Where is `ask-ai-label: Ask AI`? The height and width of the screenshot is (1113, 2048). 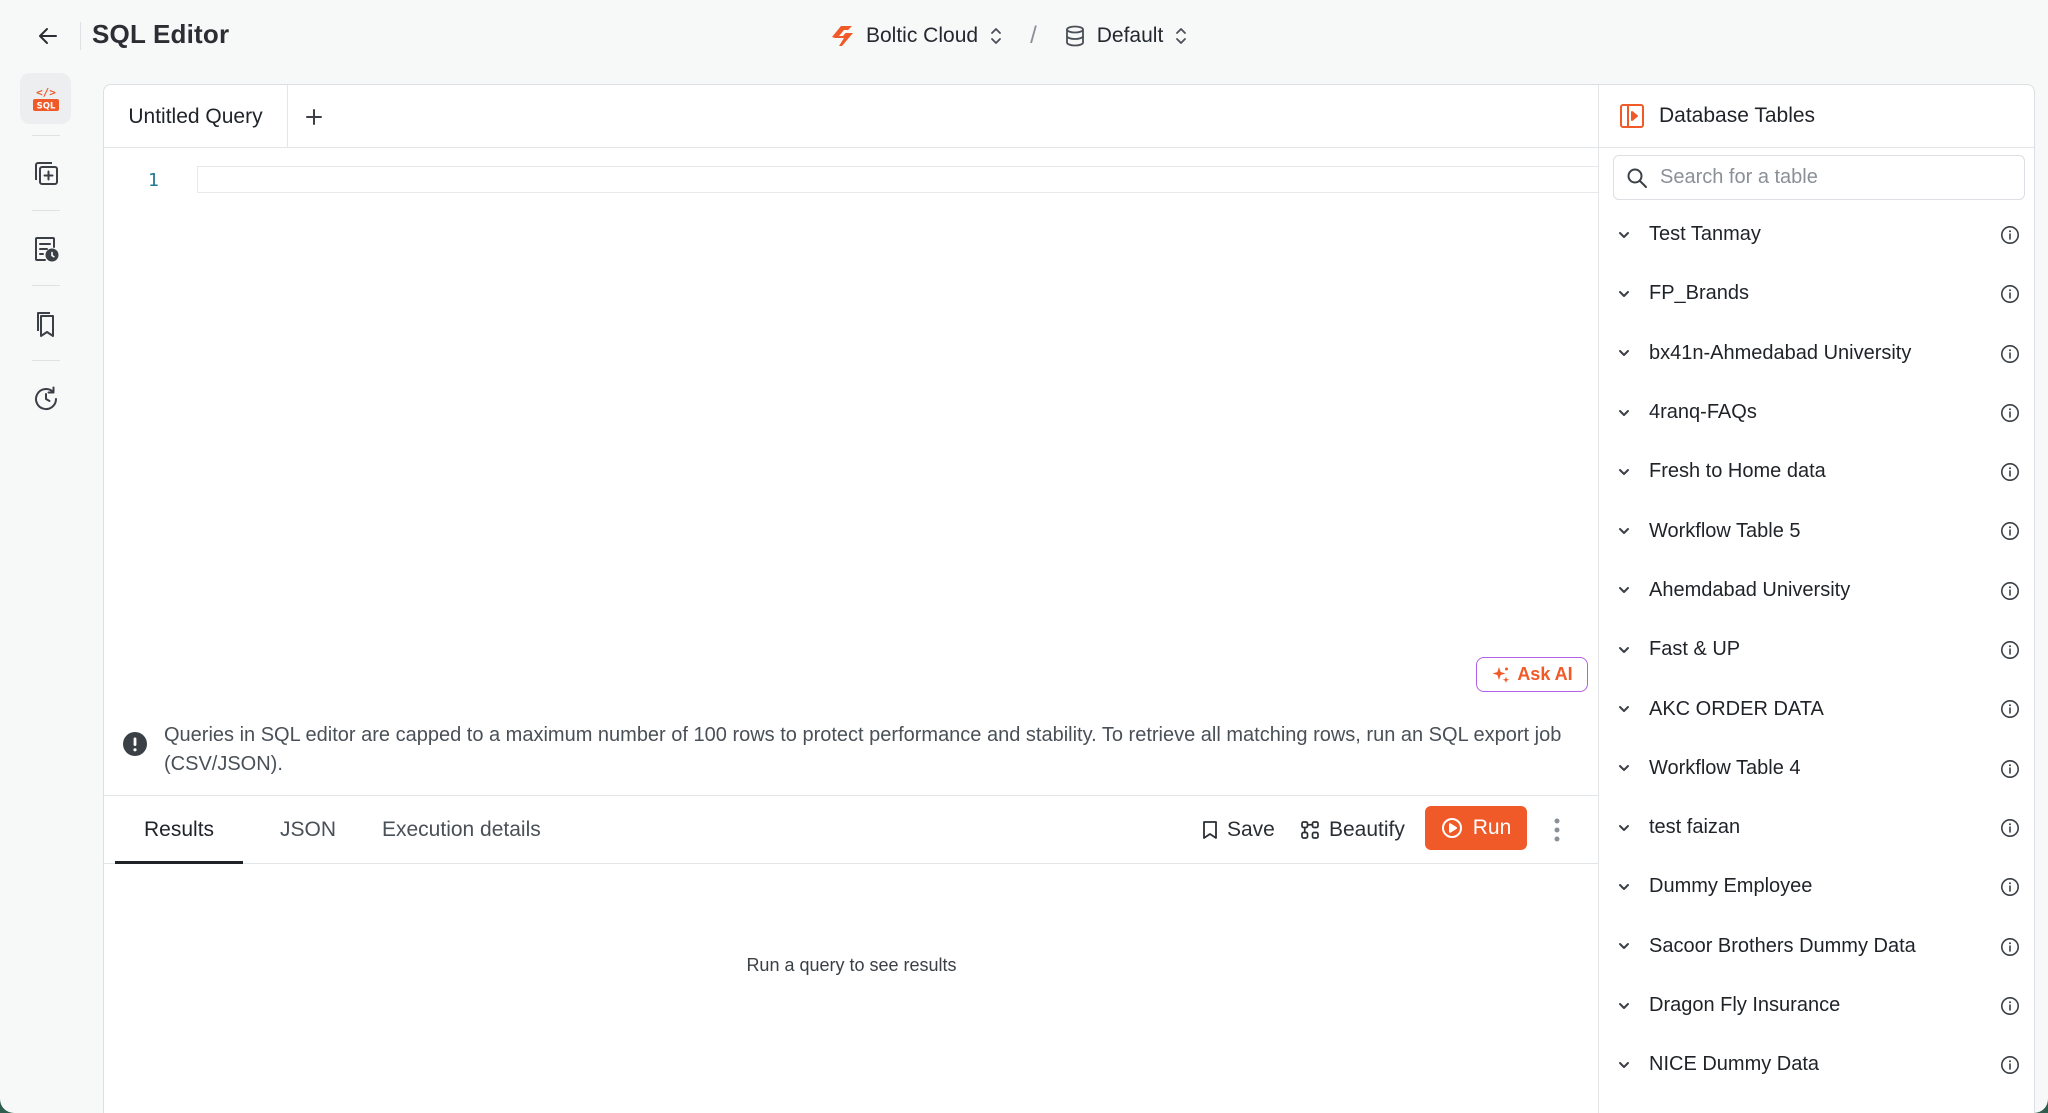 ask-ai-label: Ask AI is located at coordinates (1545, 674).